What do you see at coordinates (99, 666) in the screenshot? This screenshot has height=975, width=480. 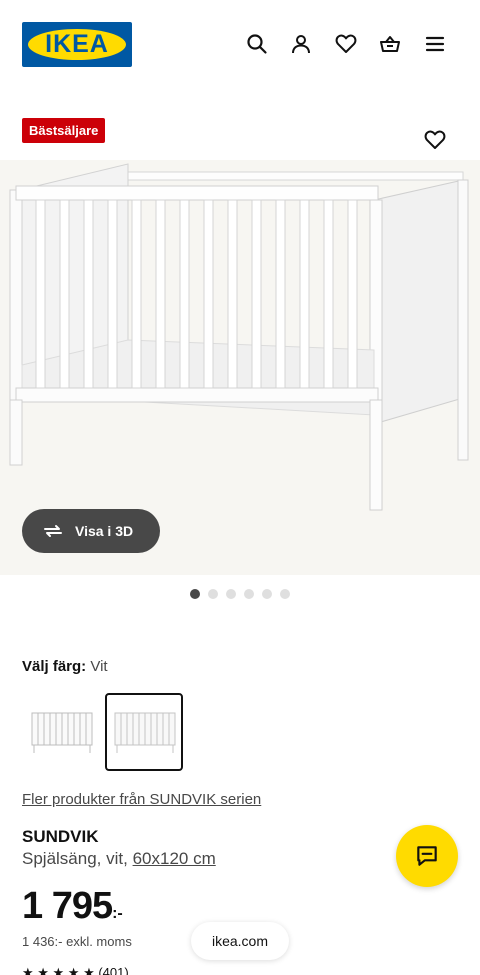 I see `color-value: Vit` at bounding box center [99, 666].